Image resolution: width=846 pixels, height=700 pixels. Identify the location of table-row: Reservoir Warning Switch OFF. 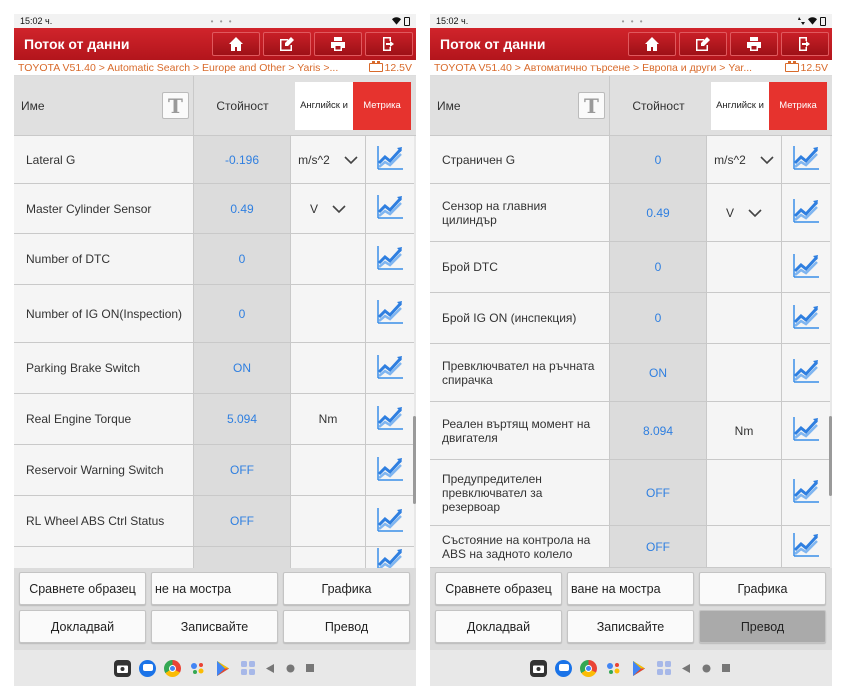
(214, 470).